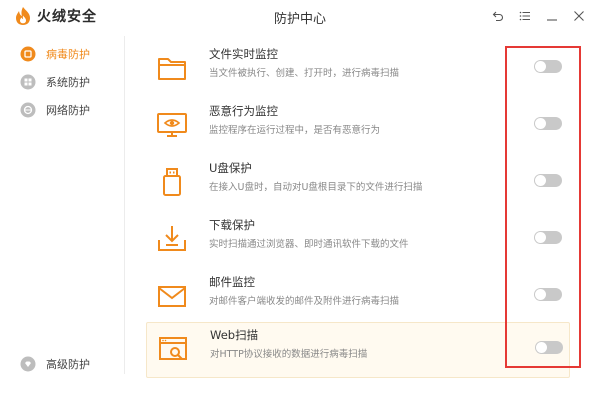 Image resolution: width=600 pixels, height=395 pixels. I want to click on menu-icon, so click(524, 16).